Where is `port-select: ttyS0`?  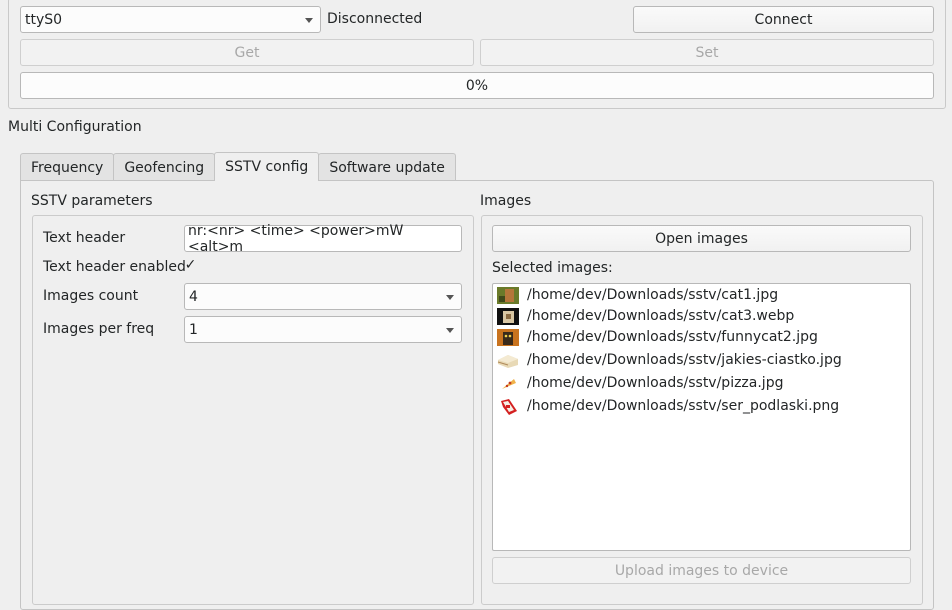
port-select: ttyS0 is located at coordinates (170, 19).